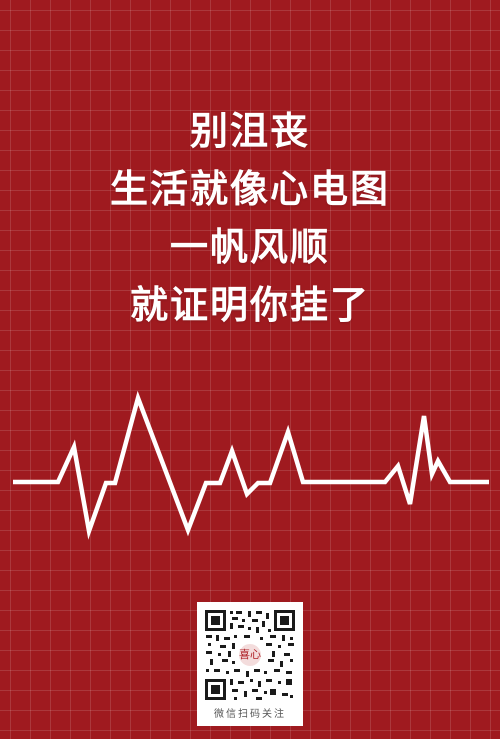 The image size is (500, 739). What do you see at coordinates (249, 131) in the screenshot?
I see `headline-line-1: 别沮丧` at bounding box center [249, 131].